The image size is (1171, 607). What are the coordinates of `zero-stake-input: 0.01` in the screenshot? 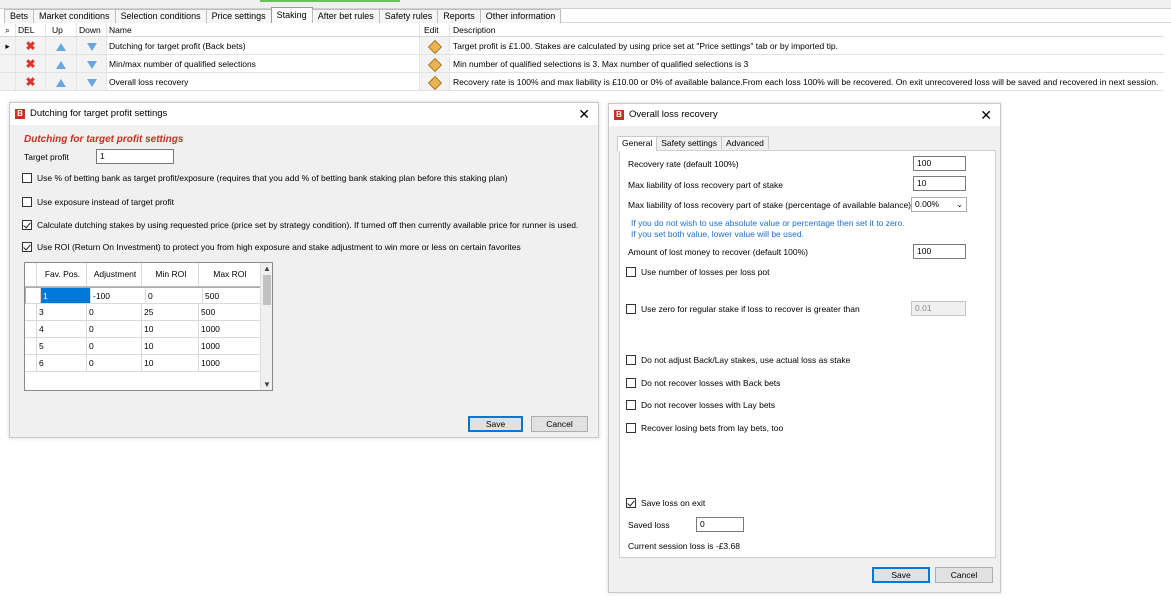 It's located at (938, 308).